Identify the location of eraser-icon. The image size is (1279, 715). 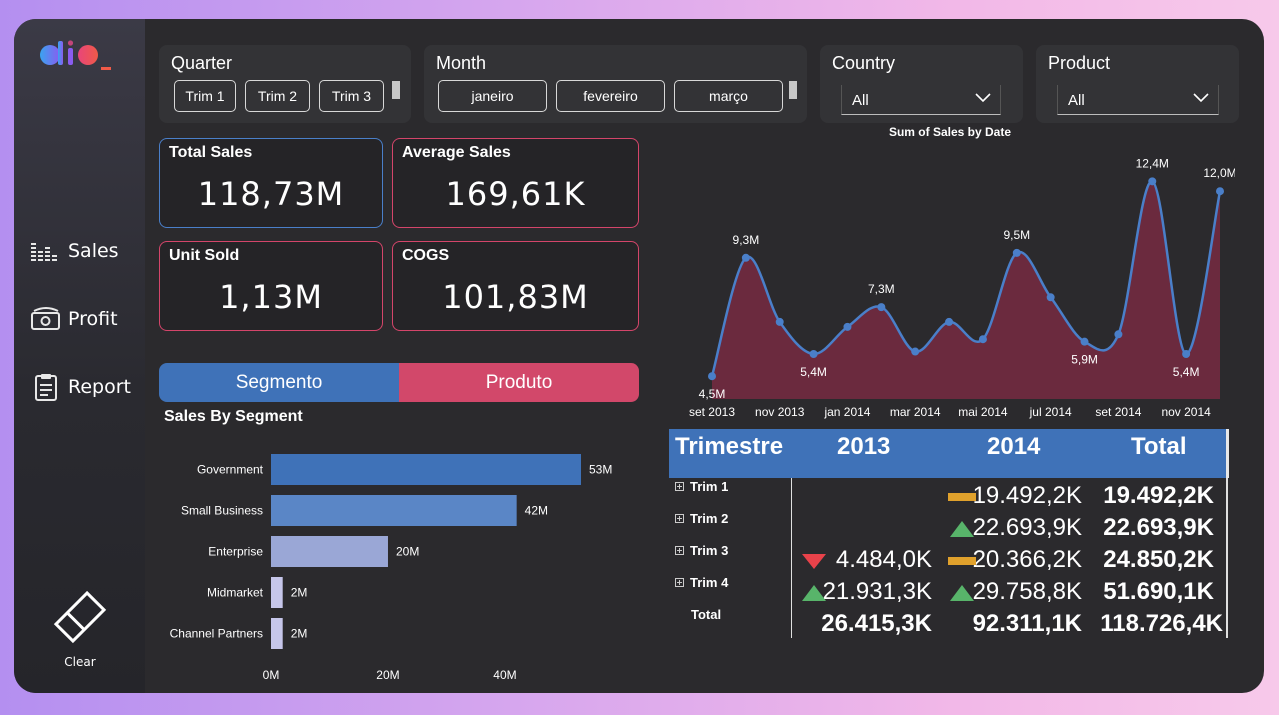
(80, 617).